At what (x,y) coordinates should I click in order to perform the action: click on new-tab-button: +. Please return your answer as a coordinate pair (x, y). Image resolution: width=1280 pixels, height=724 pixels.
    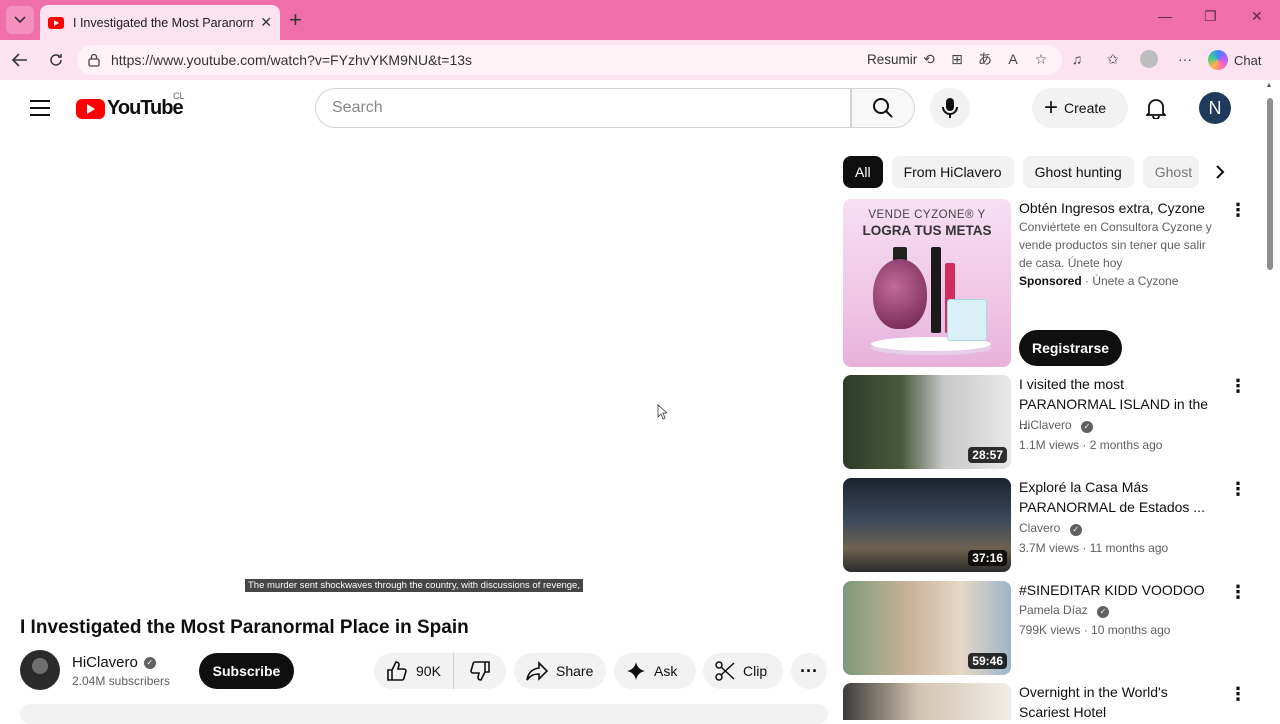
    Looking at the image, I should click on (295, 20).